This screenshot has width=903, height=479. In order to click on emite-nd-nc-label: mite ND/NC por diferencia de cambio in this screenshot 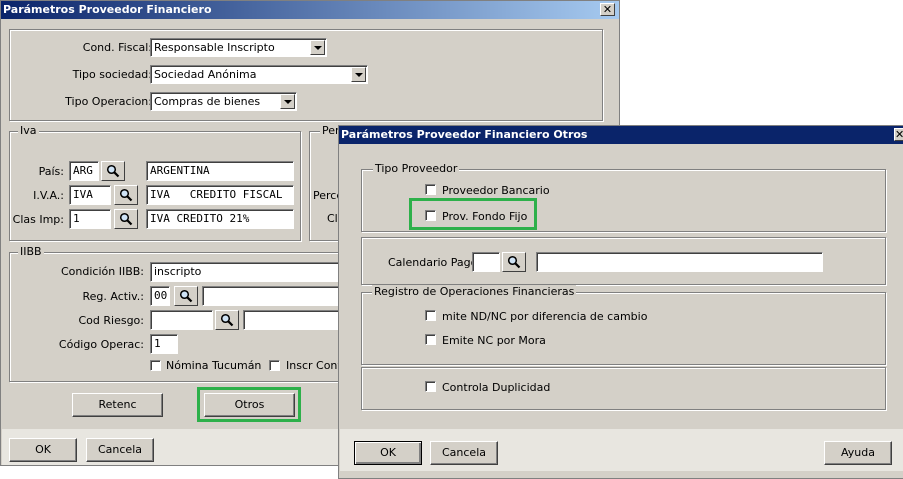, I will do `click(545, 316)`.